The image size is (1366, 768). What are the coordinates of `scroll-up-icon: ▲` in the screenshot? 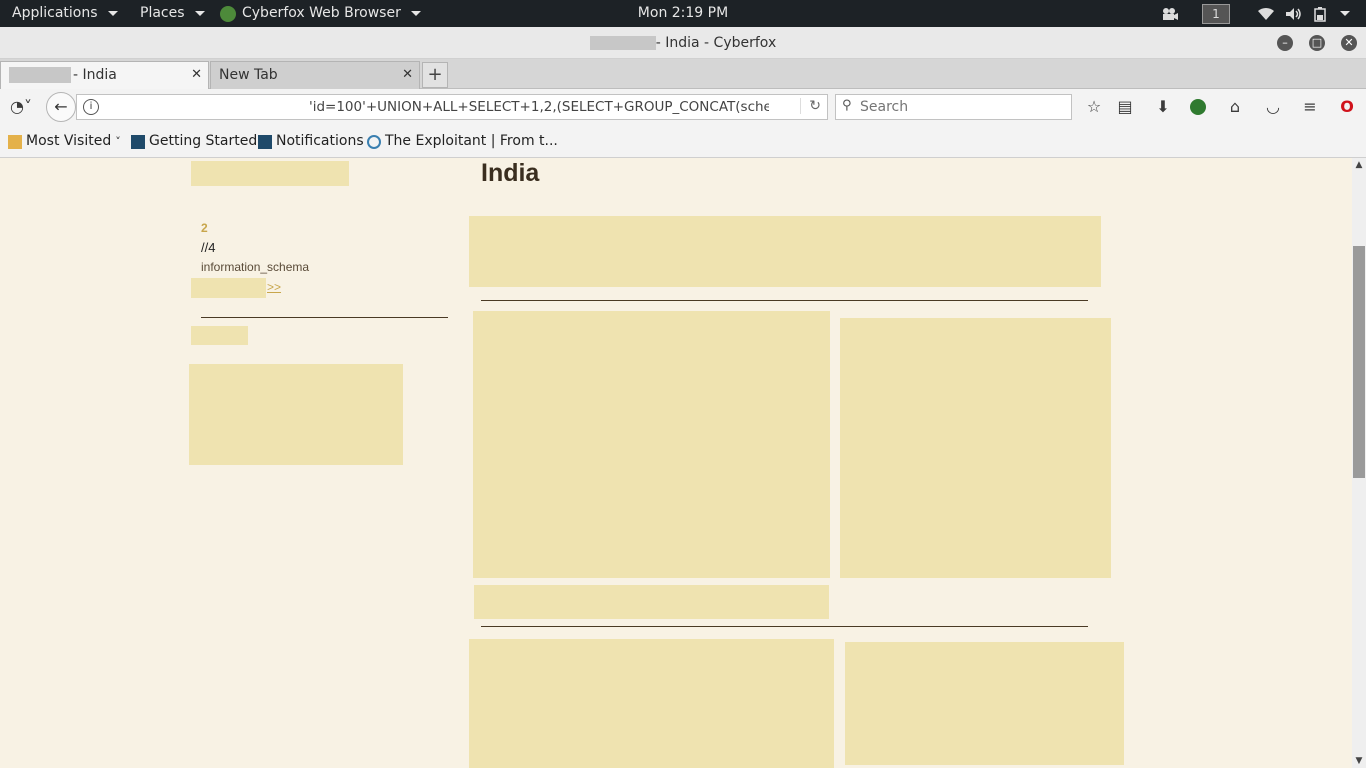 It's located at (1359, 165).